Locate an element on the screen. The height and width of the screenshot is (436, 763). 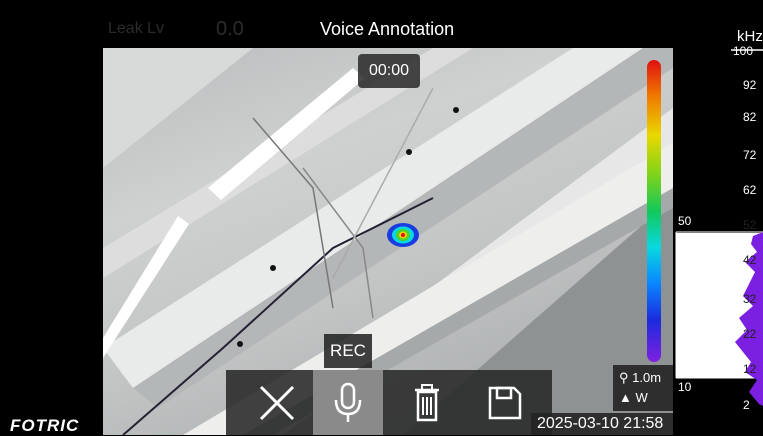
page-title: Voice Annotation is located at coordinates (387, 29).